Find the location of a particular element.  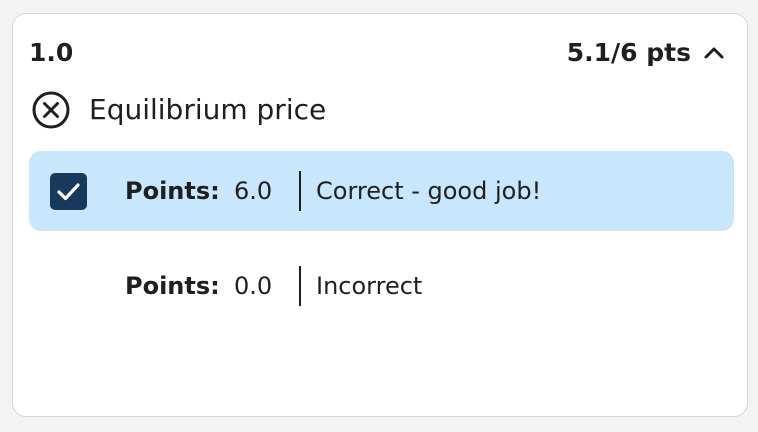

checkmark-icon is located at coordinates (68, 192).